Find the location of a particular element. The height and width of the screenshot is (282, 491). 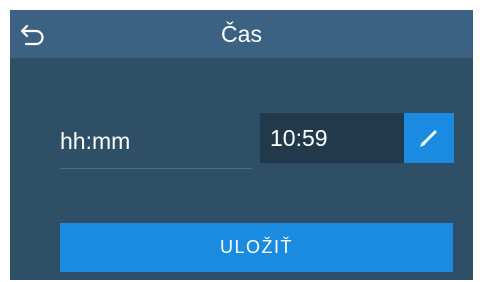

page-title: Čas is located at coordinates (241, 34).